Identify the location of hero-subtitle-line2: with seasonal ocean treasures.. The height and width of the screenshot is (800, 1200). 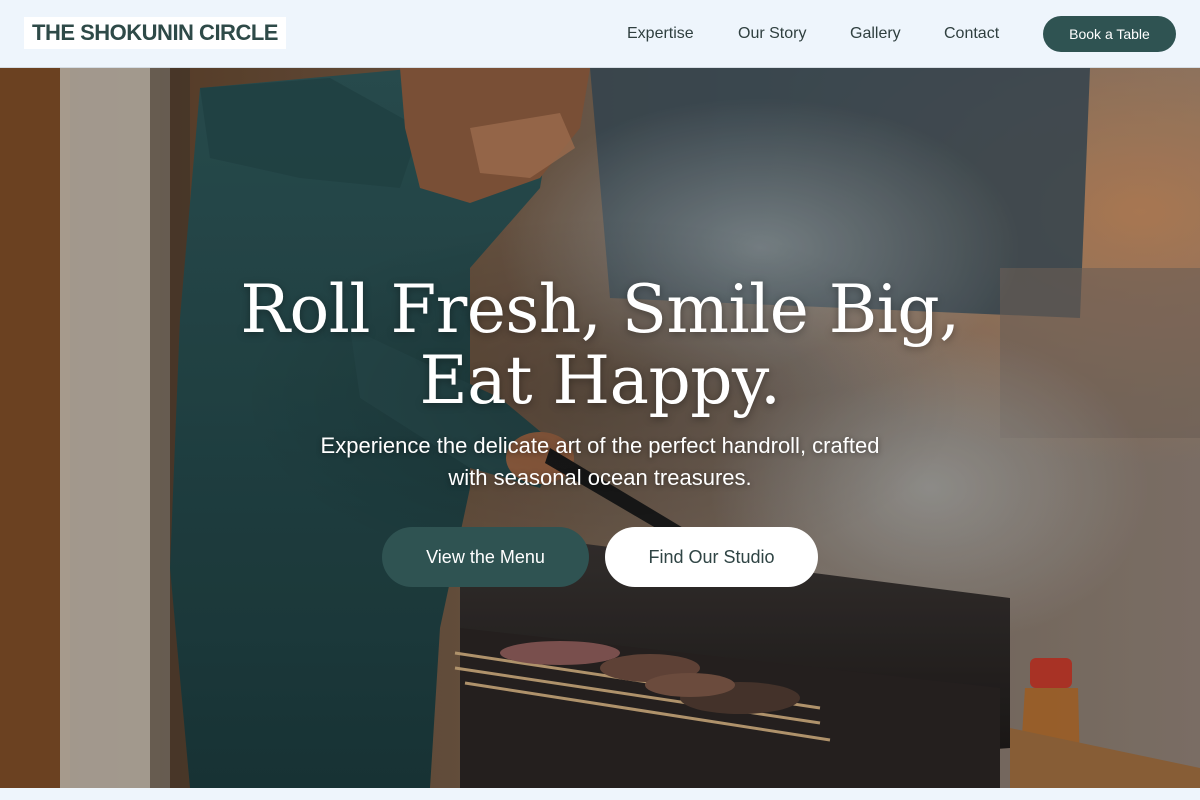
(600, 477).